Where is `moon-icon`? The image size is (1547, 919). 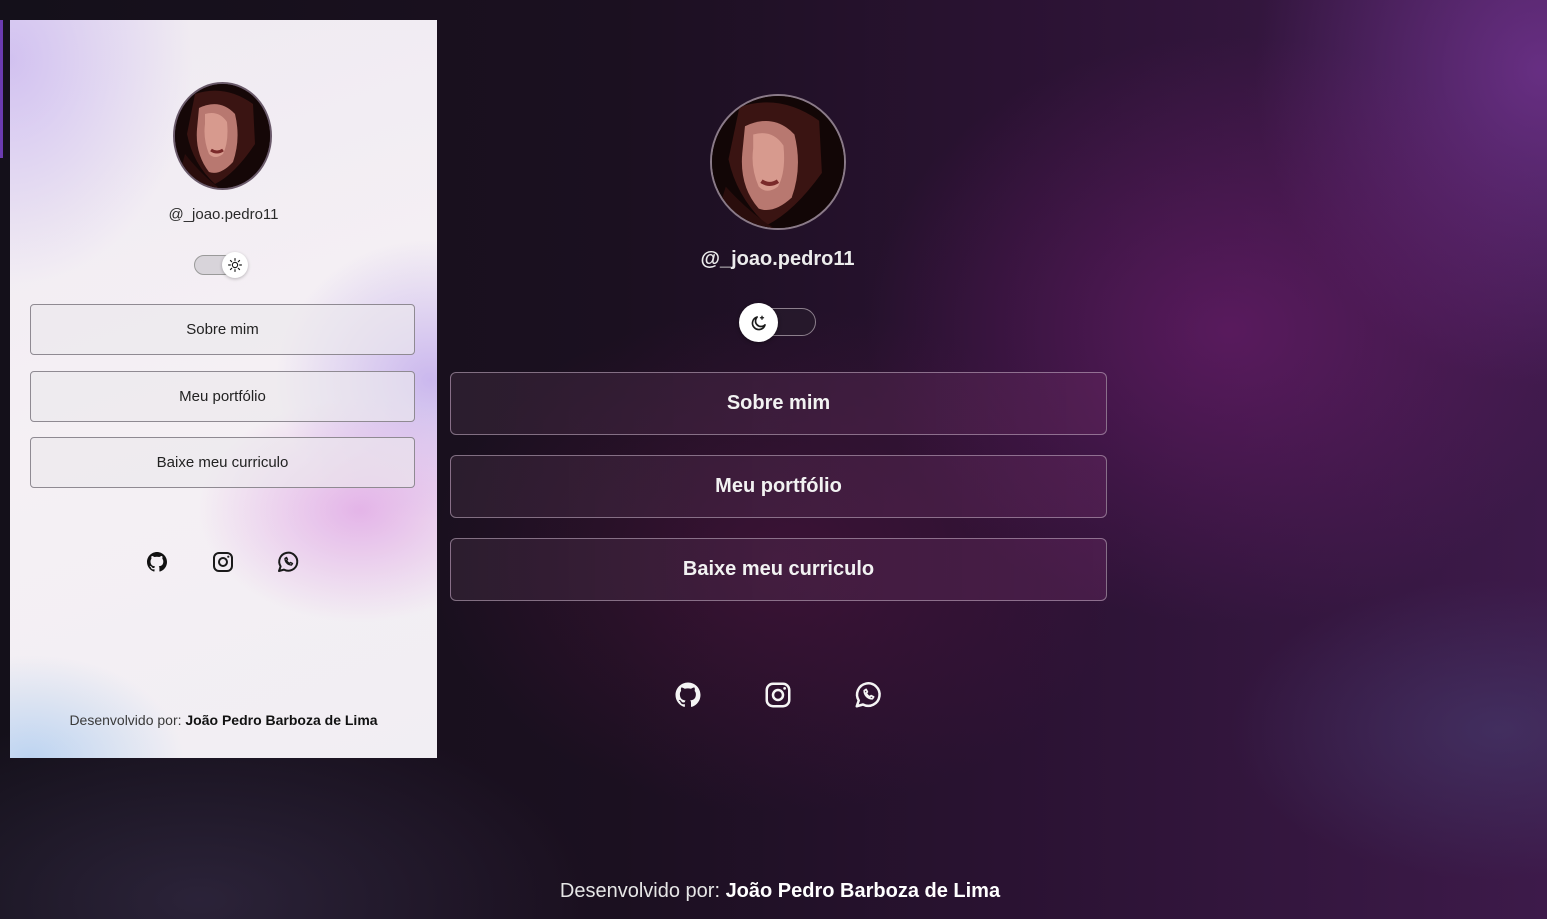
moon-icon is located at coordinates (758, 322).